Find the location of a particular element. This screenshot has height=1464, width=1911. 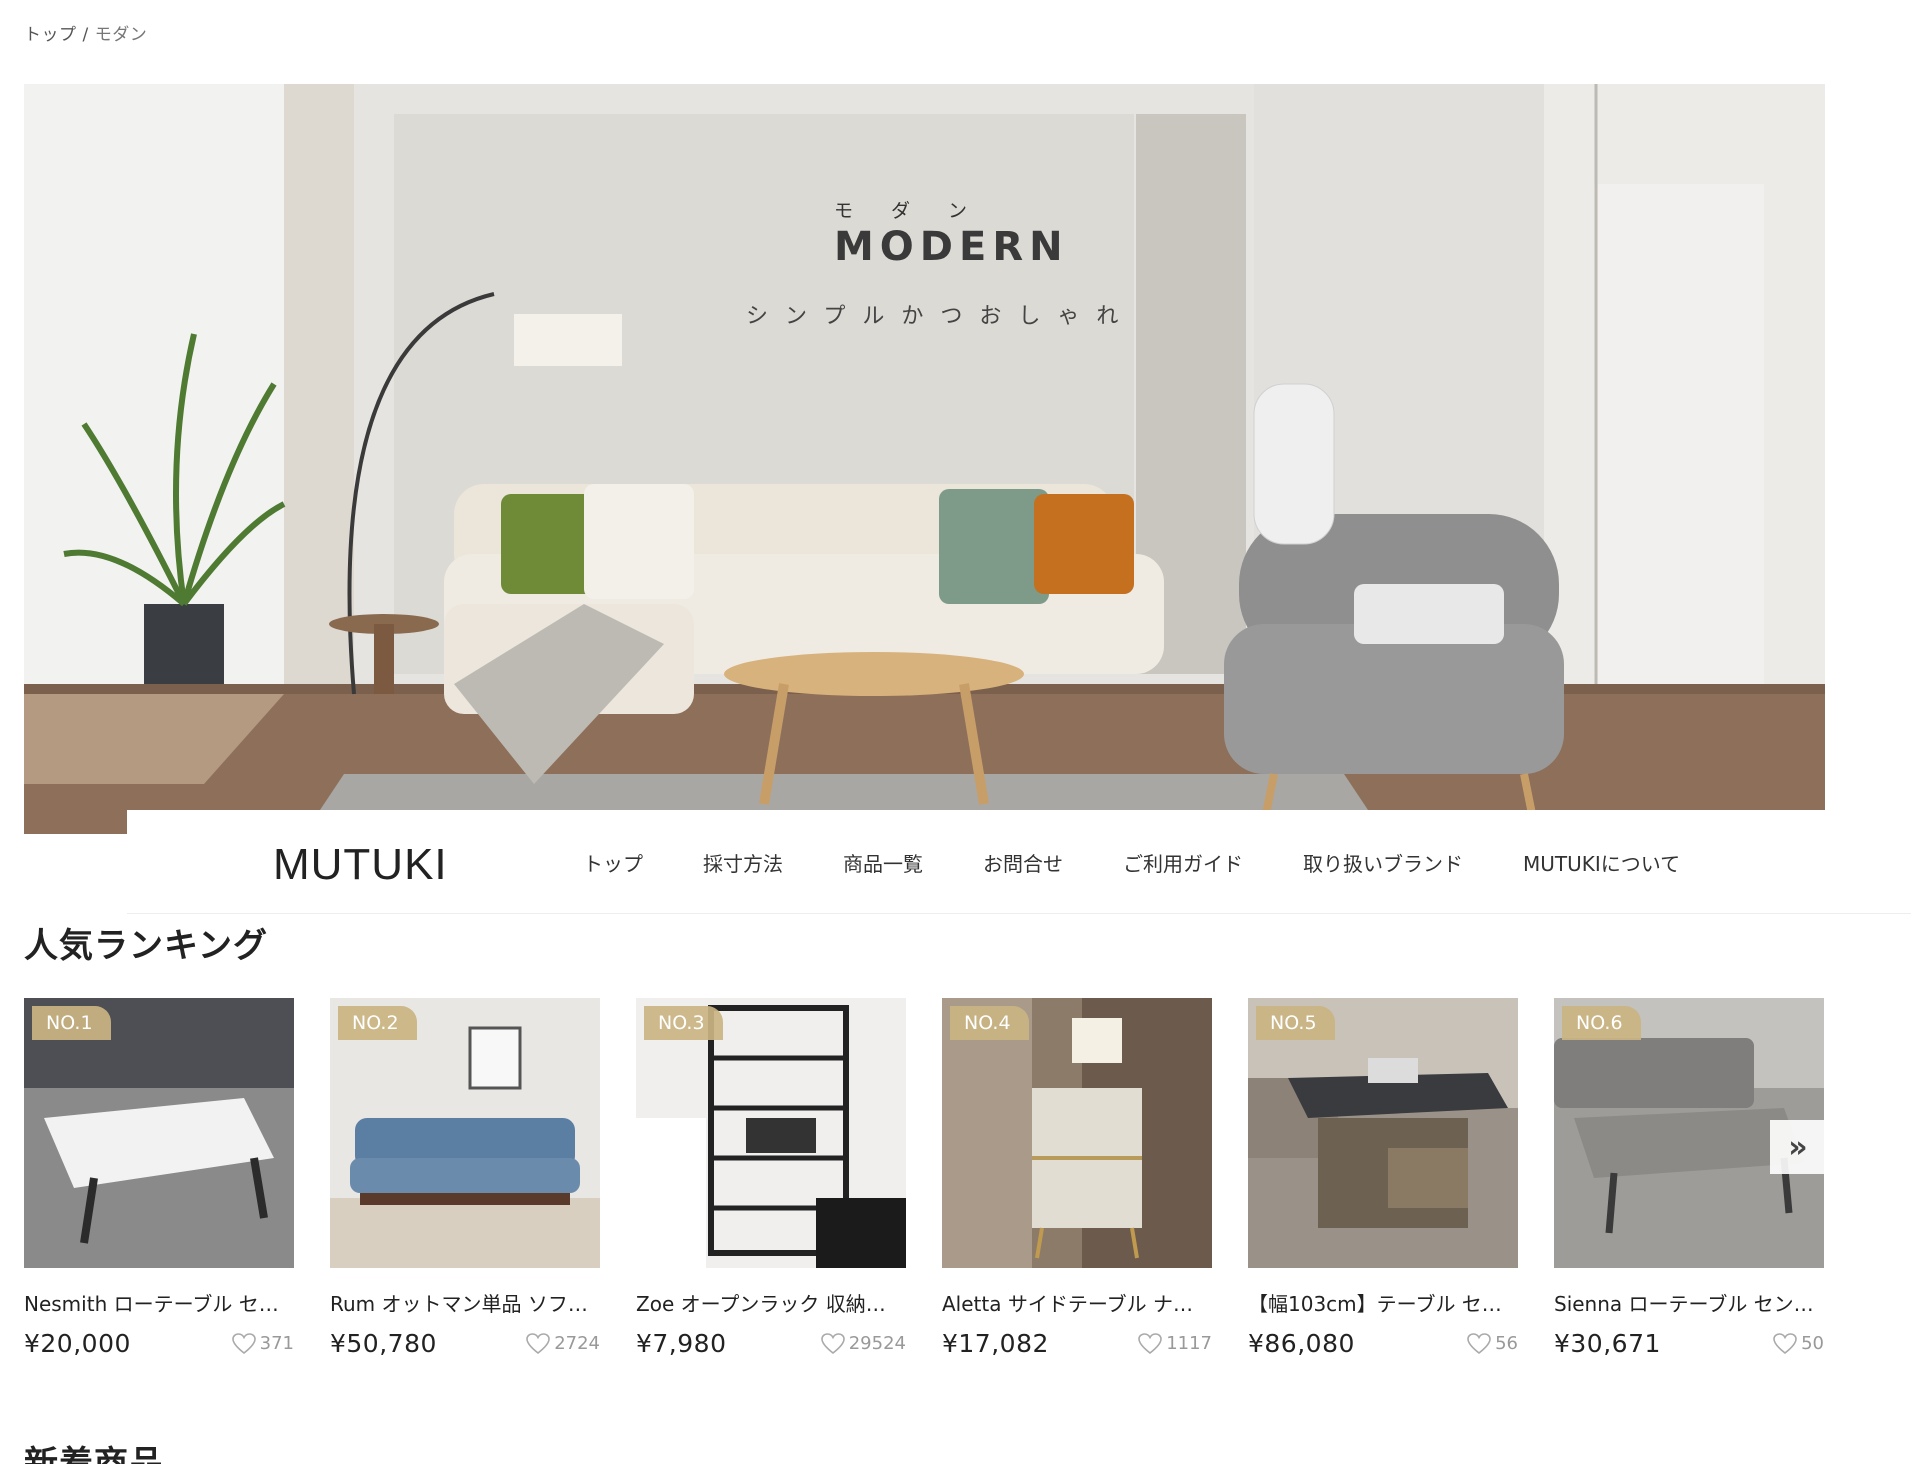

product-image: NO.2 is located at coordinates (465, 1133).